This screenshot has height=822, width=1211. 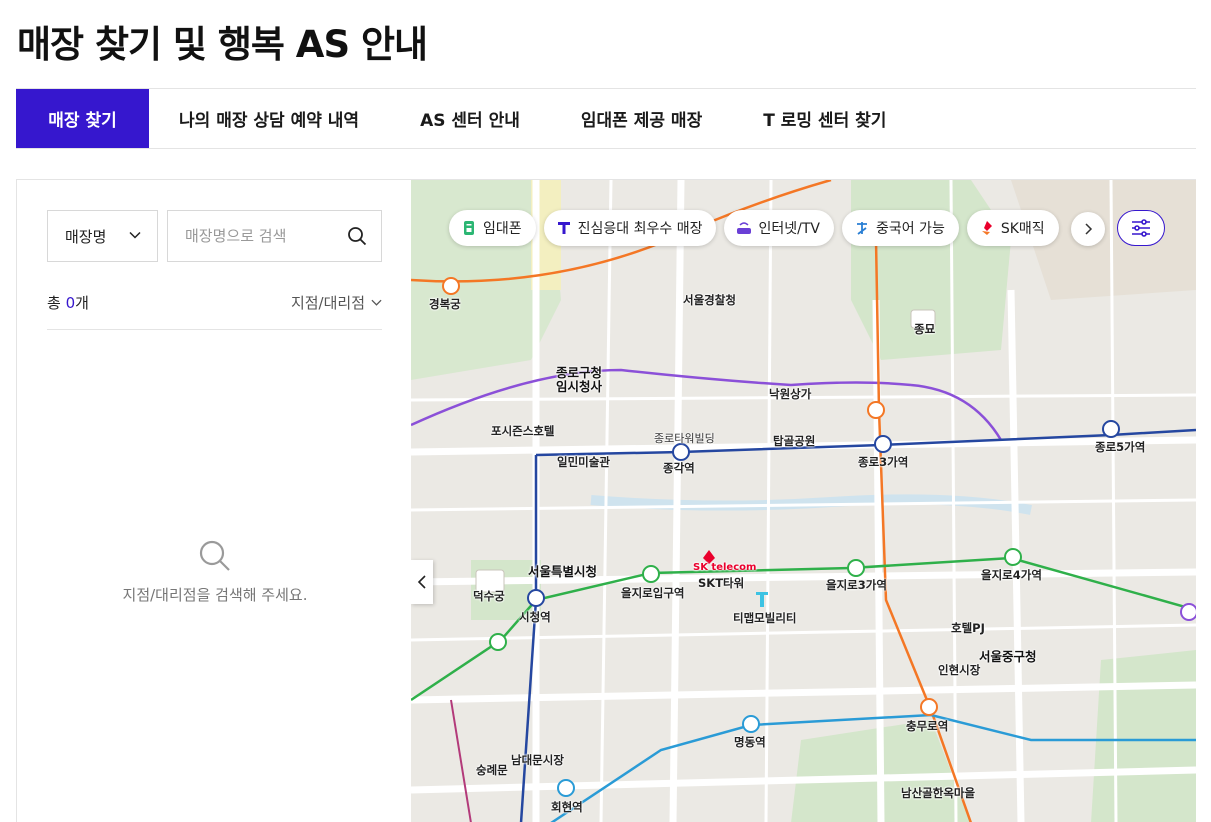 What do you see at coordinates (1120, 447) in the screenshot?
I see `map-label: 종로5가역` at bounding box center [1120, 447].